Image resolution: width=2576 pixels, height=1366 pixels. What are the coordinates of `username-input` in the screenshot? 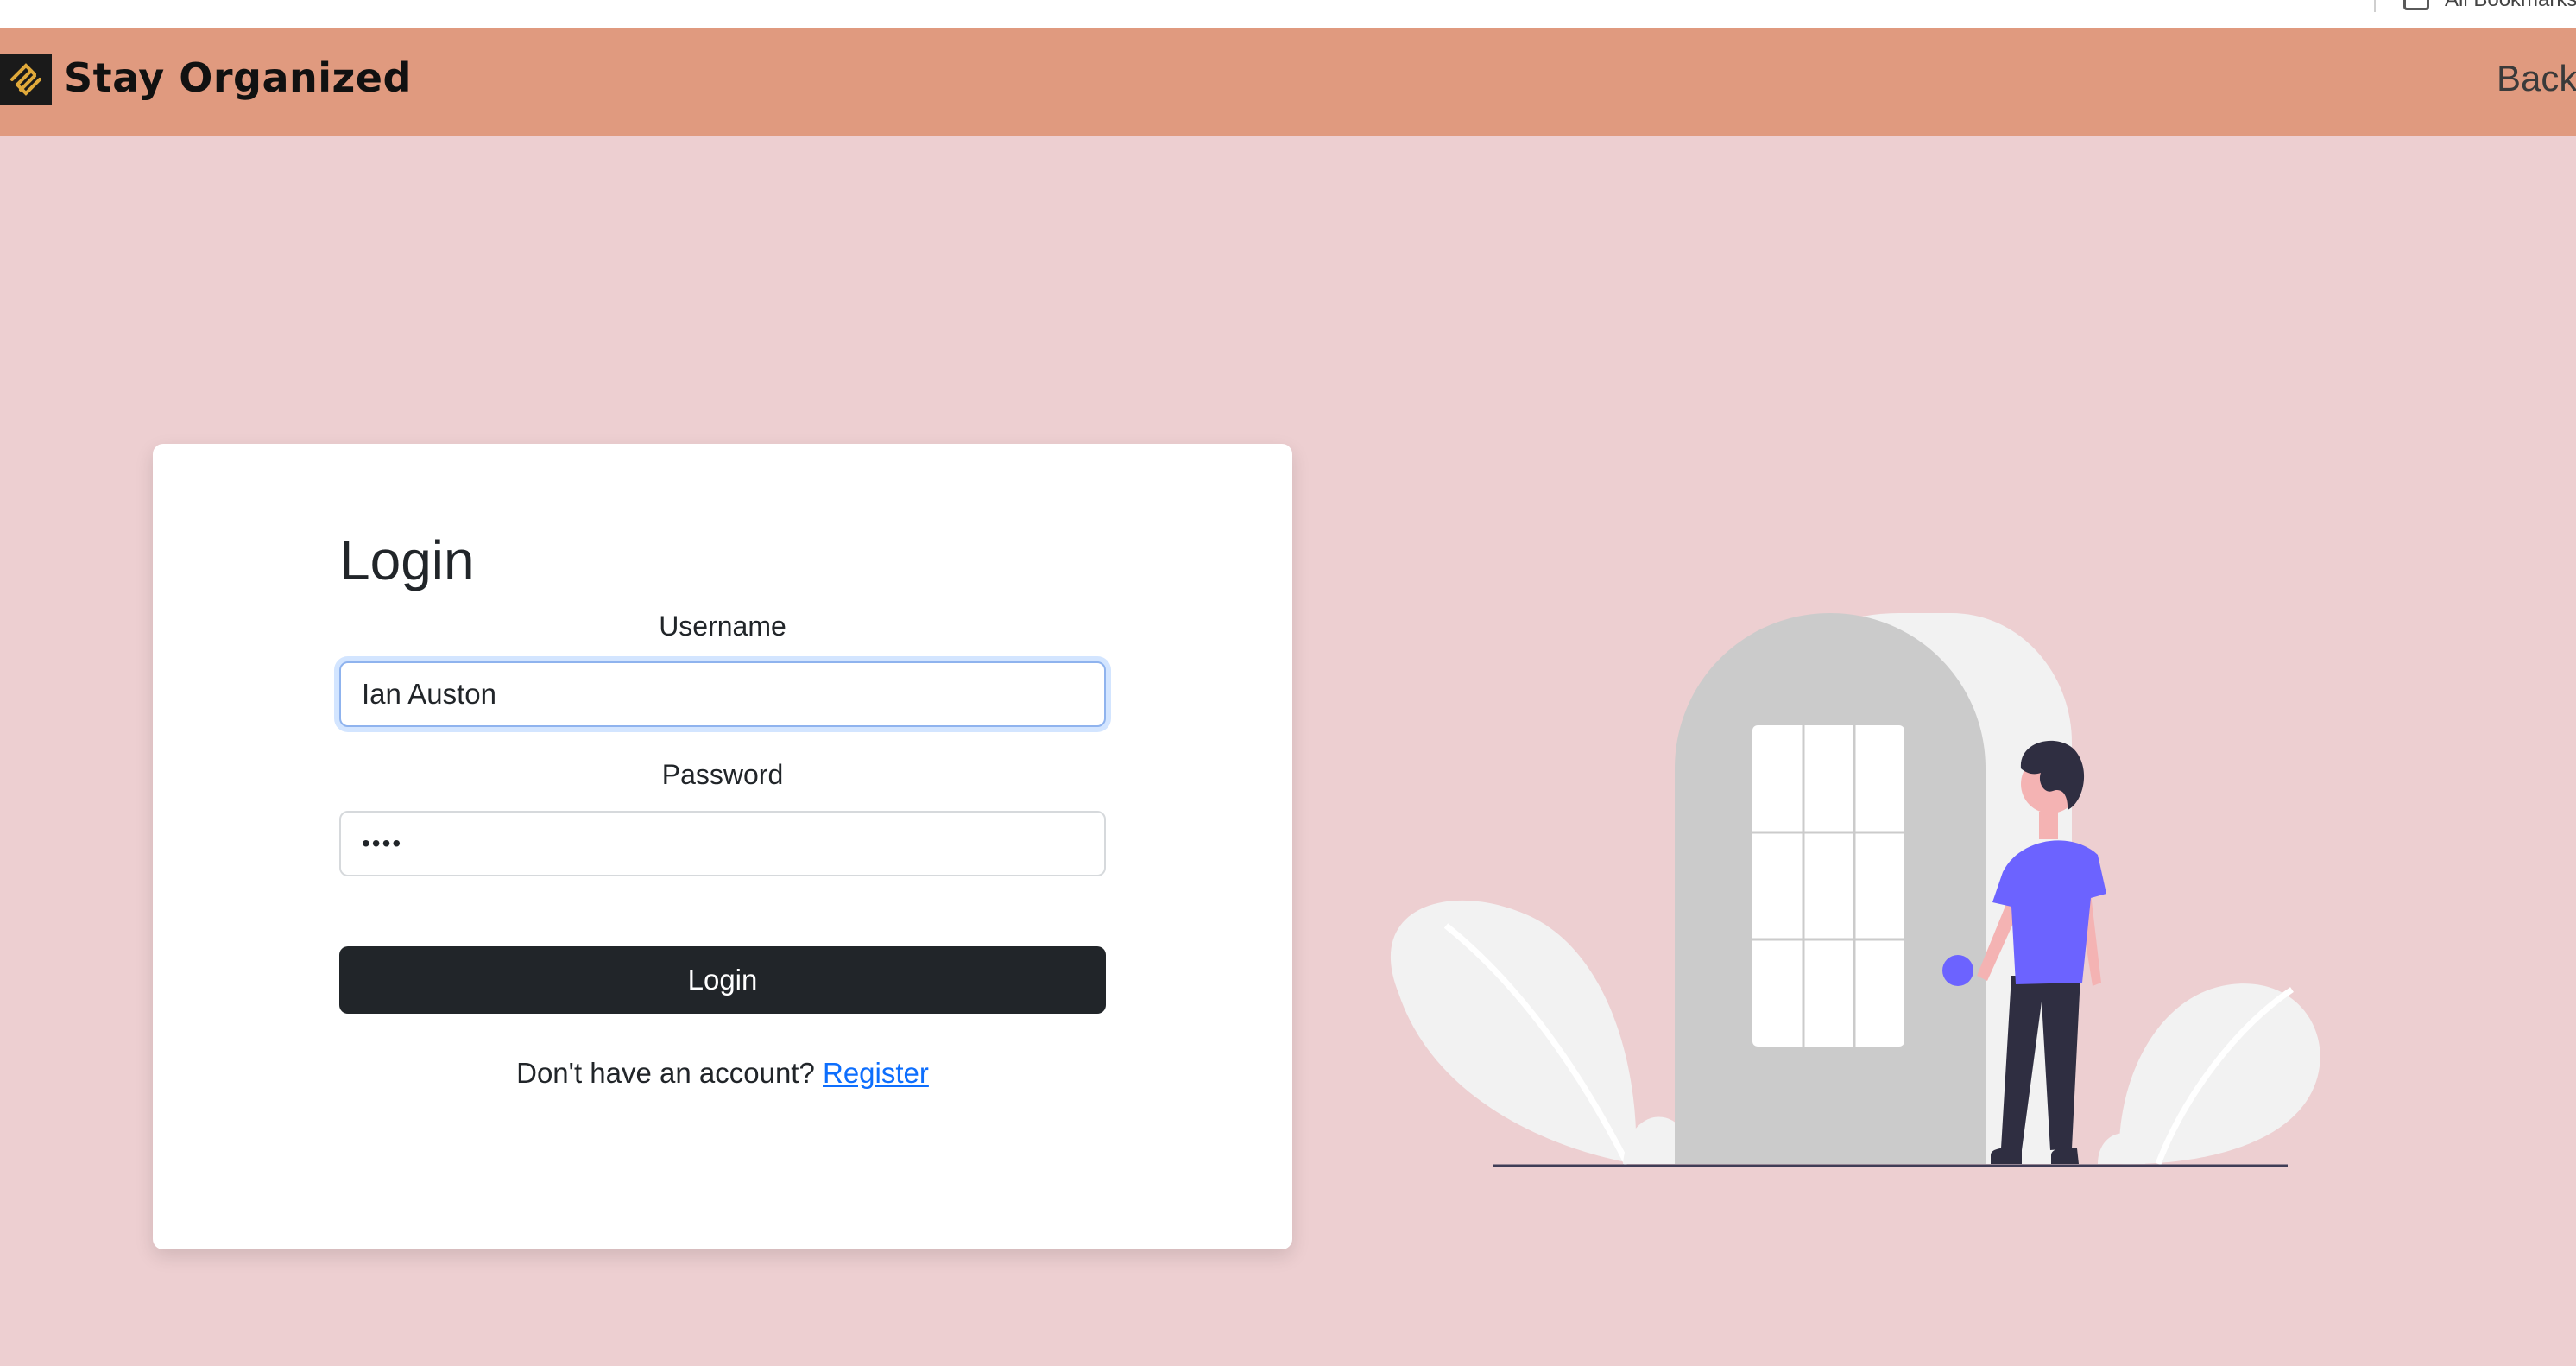 It's located at (722, 694).